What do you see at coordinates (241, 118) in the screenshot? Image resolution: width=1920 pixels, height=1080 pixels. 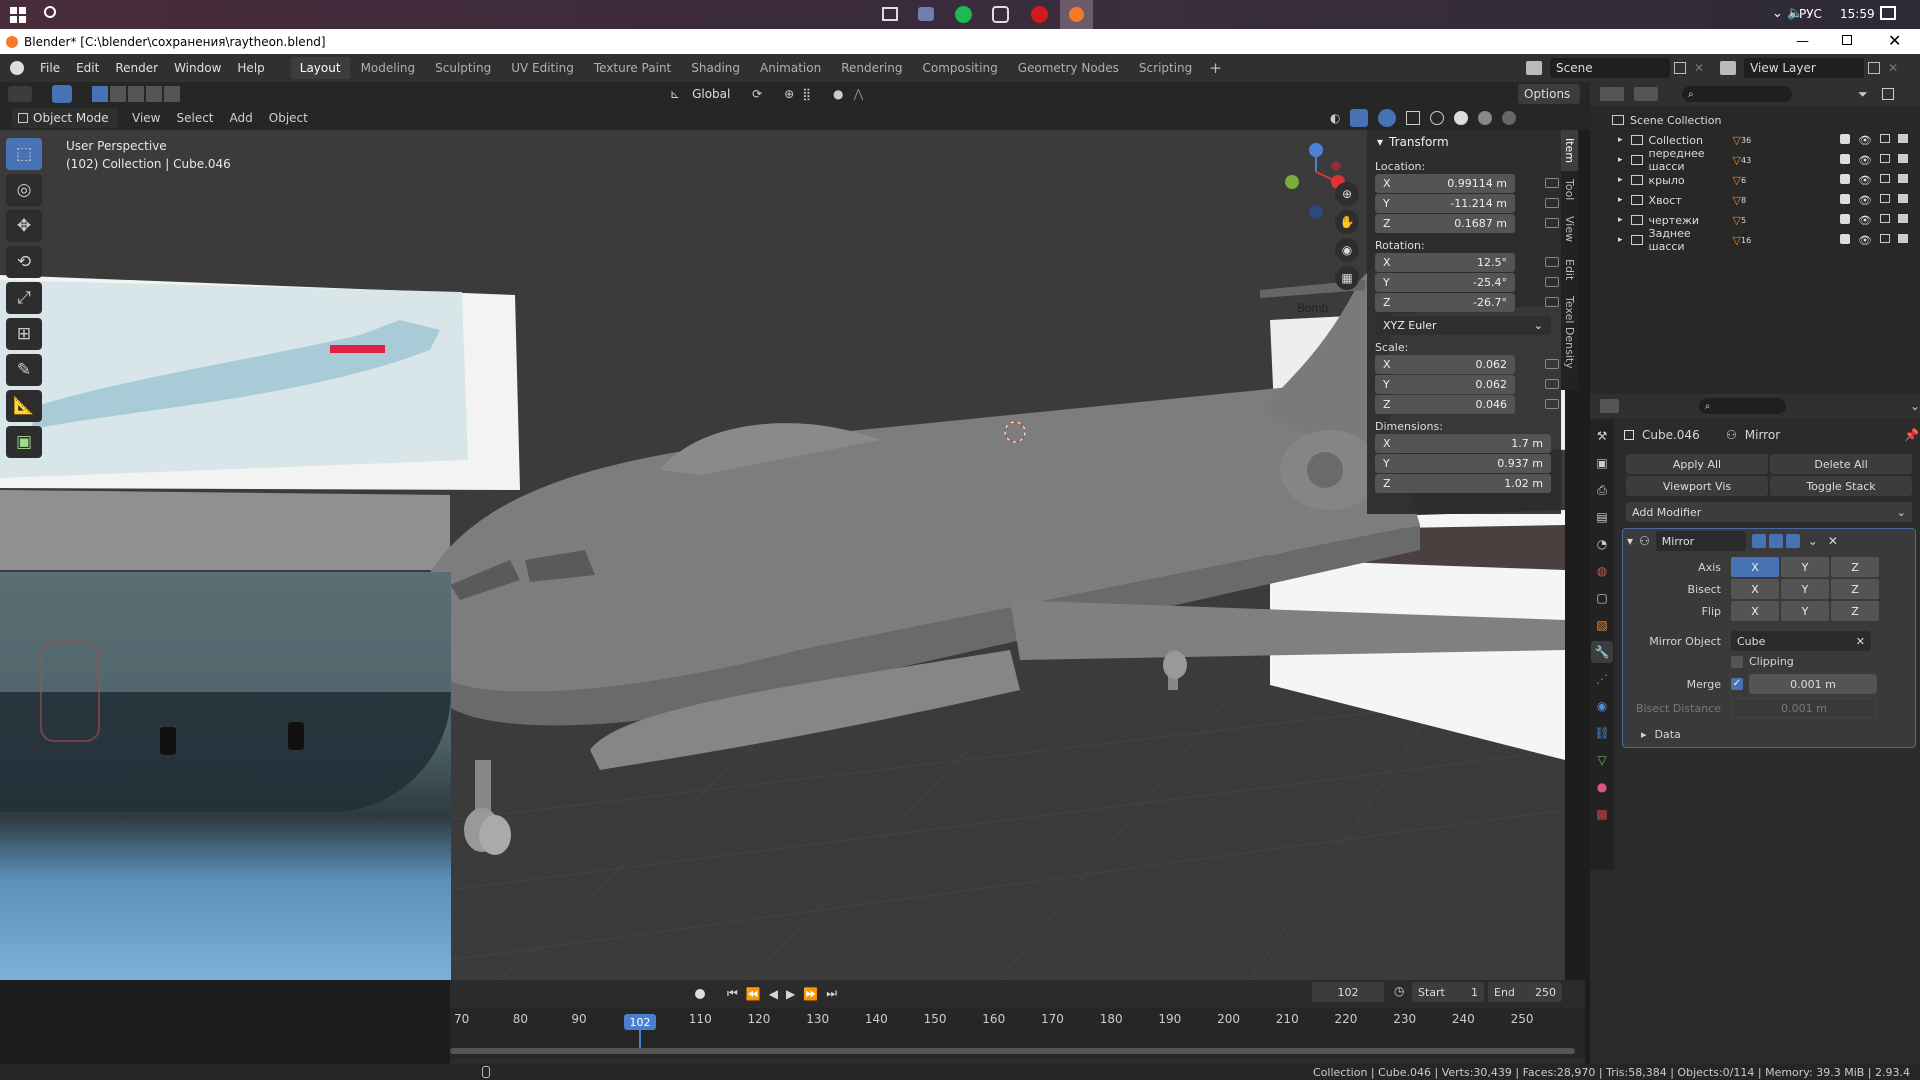 I see `add-menu: Add` at bounding box center [241, 118].